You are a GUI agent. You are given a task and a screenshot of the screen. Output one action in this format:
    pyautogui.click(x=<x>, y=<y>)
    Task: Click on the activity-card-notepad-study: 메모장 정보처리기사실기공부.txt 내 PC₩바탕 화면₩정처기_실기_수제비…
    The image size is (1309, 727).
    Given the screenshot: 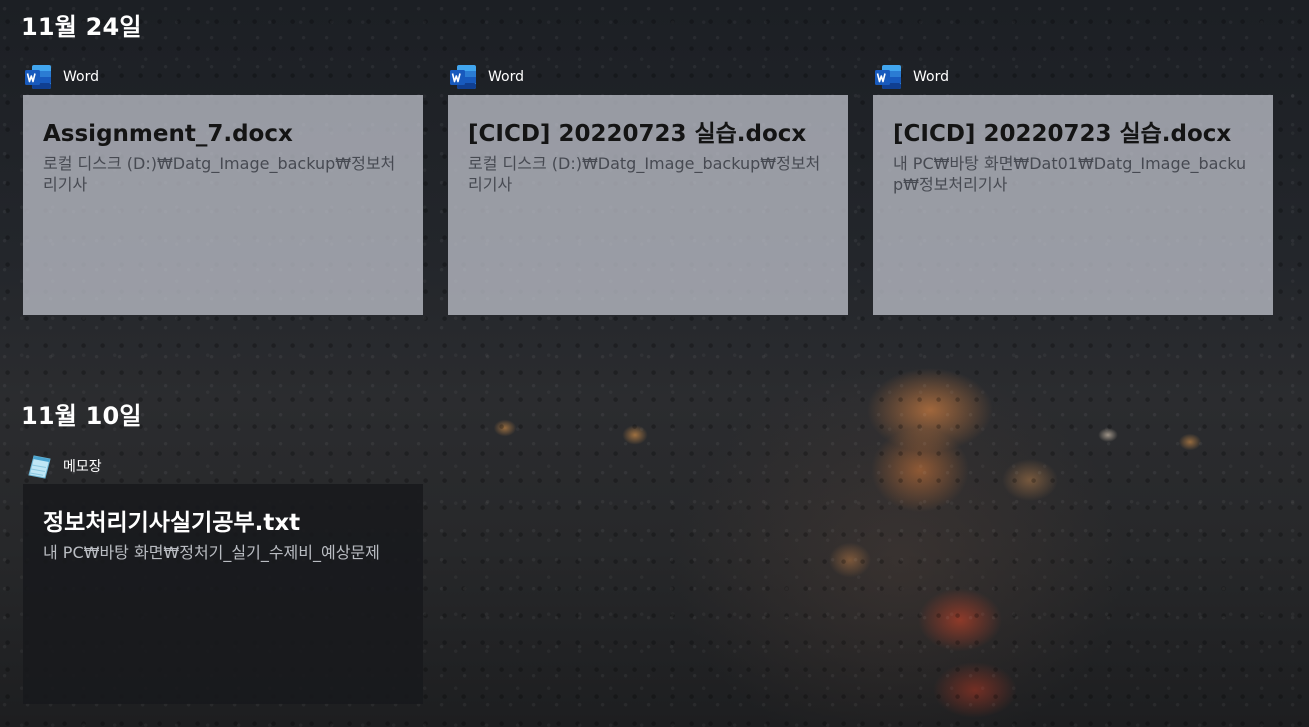 What is the action you would take?
    pyautogui.click(x=223, y=577)
    